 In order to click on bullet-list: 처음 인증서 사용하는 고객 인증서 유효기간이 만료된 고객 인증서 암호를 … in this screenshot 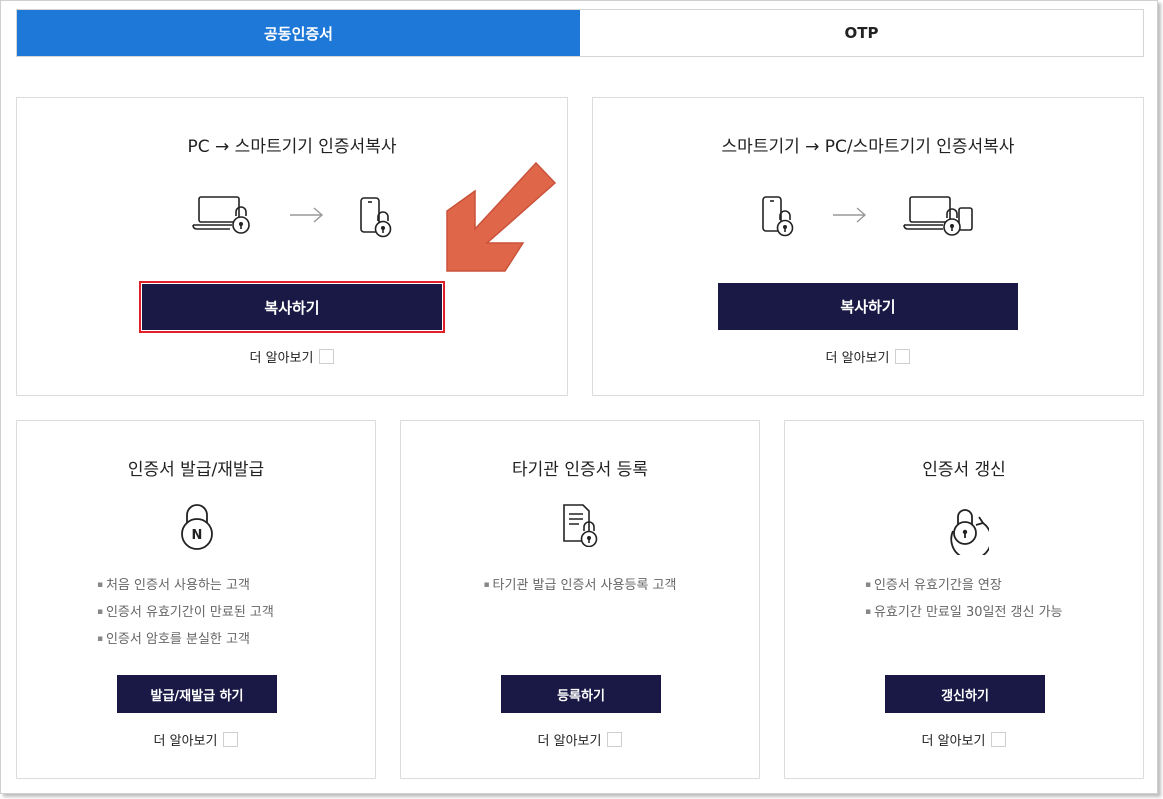, I will do `click(196, 612)`.